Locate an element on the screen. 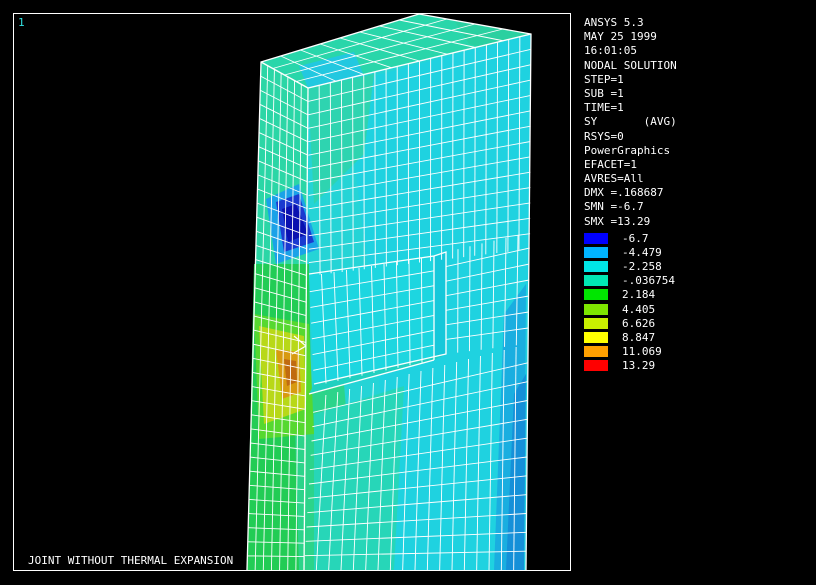 This screenshot has width=816, height=585. legend-row: -2.258 is located at coordinates (629, 266).